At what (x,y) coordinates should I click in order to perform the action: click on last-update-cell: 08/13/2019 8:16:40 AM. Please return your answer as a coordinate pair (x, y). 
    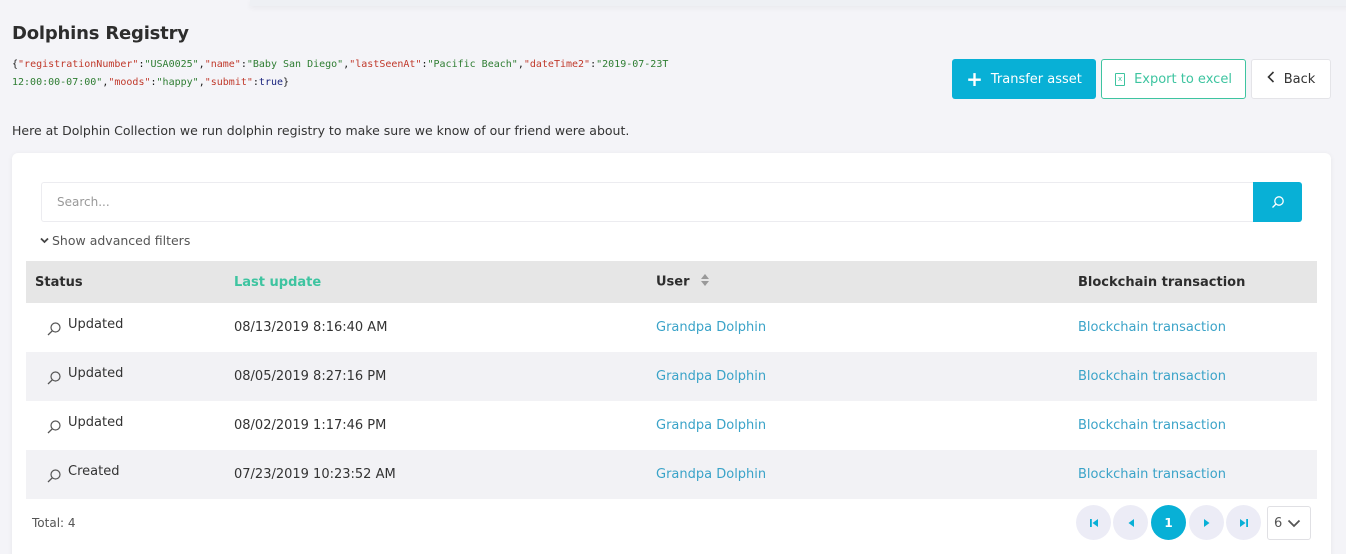
    Looking at the image, I should click on (311, 327).